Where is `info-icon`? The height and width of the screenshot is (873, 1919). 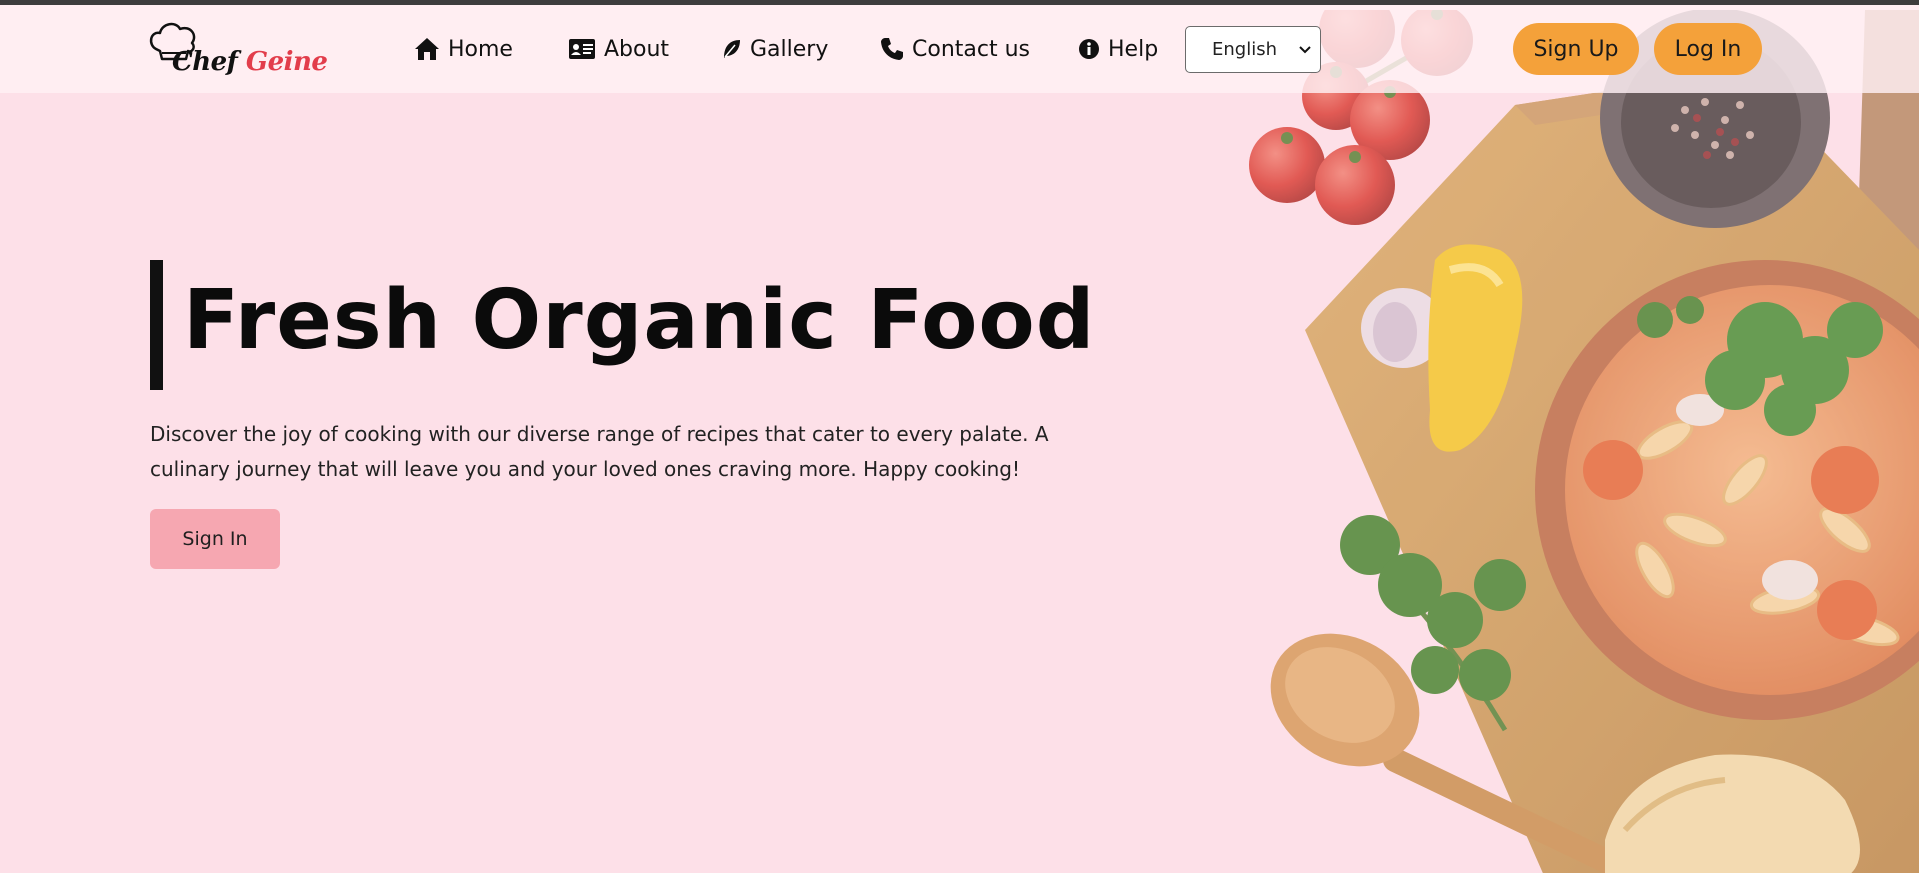
info-icon is located at coordinates (1089, 49).